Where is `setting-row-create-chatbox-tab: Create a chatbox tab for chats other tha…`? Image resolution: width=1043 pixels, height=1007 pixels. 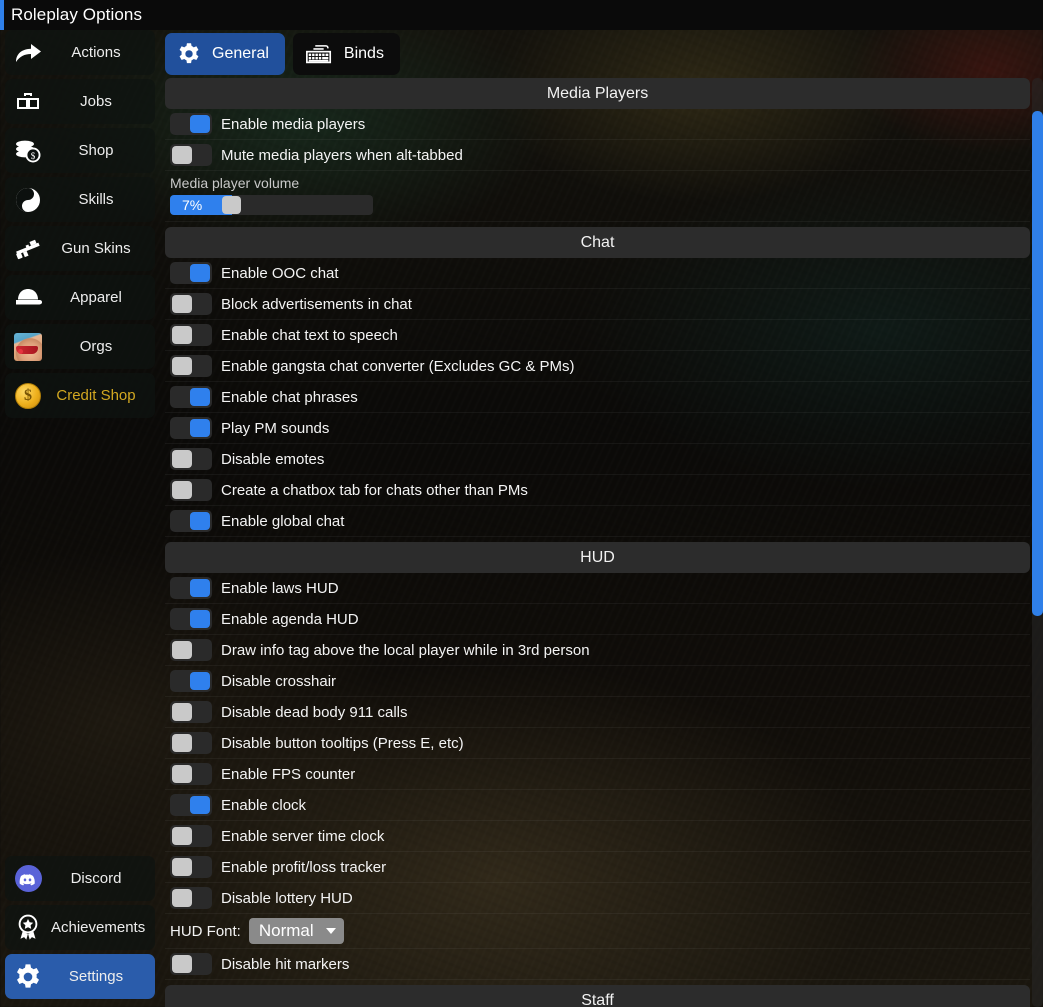
setting-row-create-chatbox-tab: Create a chatbox tab for chats other tha… is located at coordinates (597, 490).